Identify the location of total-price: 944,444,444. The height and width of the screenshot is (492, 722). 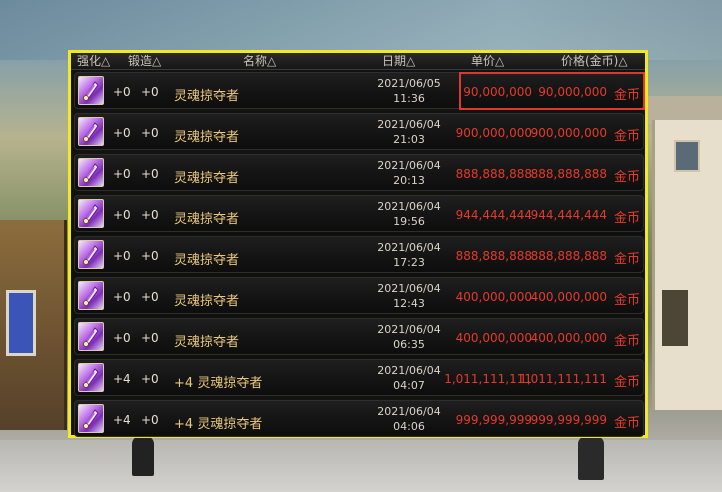
(568, 215).